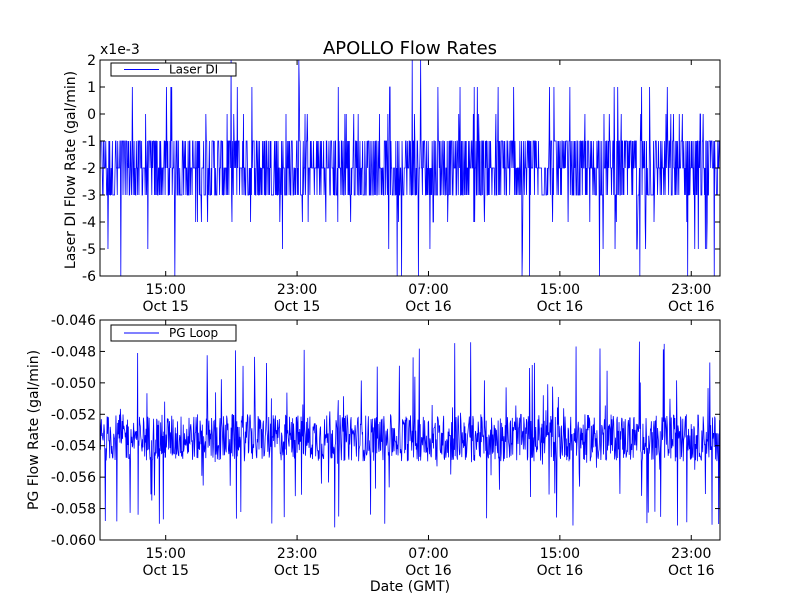 This screenshot has width=800, height=600. What do you see at coordinates (73, 415) in the screenshot?
I see `y-tick-label: -0.052` at bounding box center [73, 415].